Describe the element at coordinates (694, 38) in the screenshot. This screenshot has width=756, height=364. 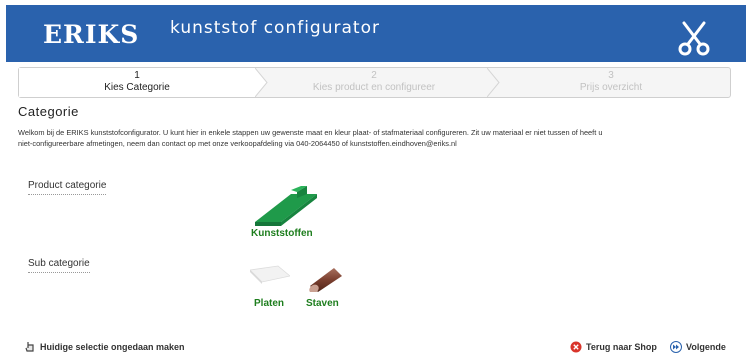
I see `scissors-icon` at that location.